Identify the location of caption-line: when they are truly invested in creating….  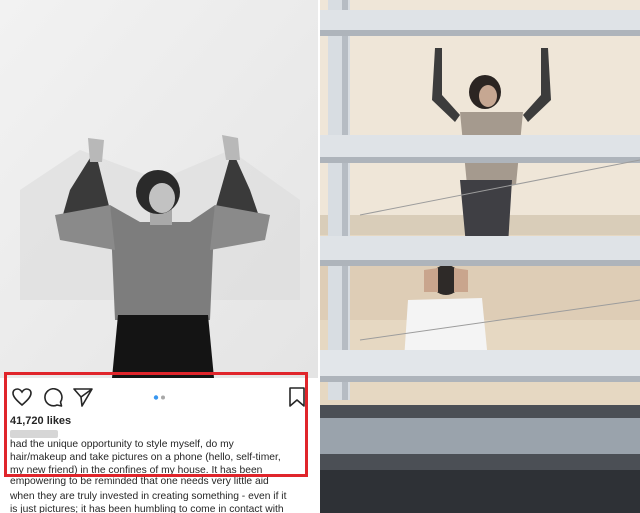
(148, 496).